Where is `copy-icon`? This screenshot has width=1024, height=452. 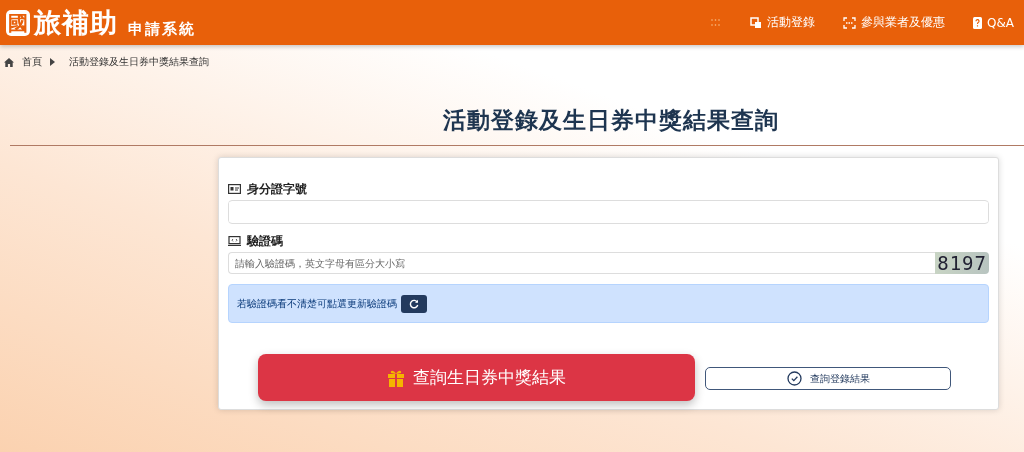
copy-icon is located at coordinates (756, 22).